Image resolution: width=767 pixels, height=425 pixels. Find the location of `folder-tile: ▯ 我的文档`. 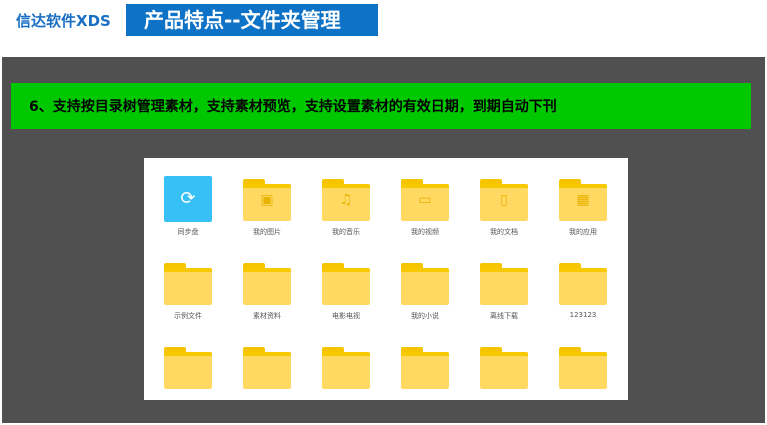

folder-tile: ▯ 我的文档 is located at coordinates (504, 215).